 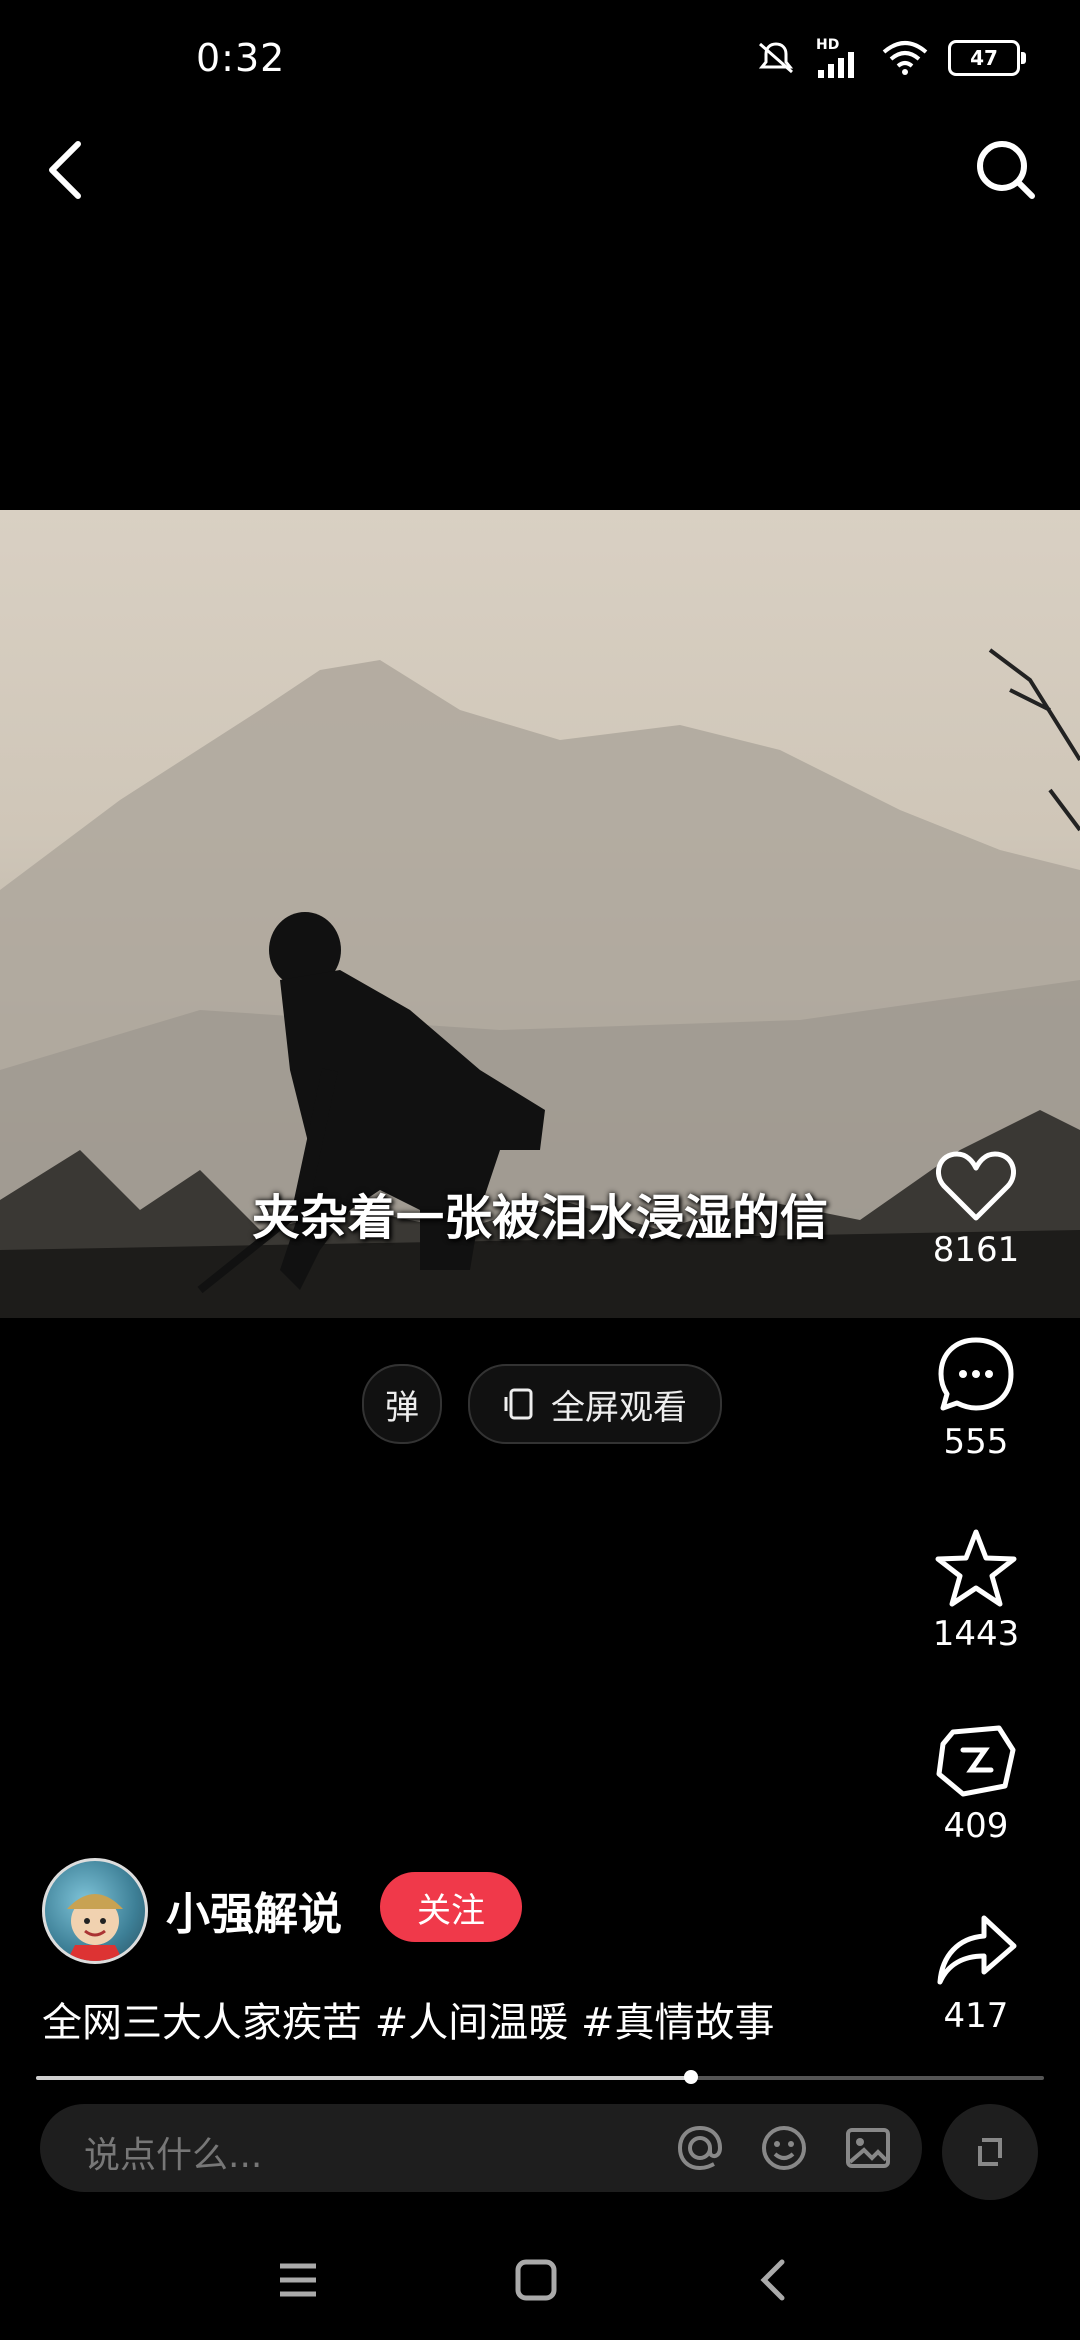 I want to click on heart-icon, so click(x=976, y=1186).